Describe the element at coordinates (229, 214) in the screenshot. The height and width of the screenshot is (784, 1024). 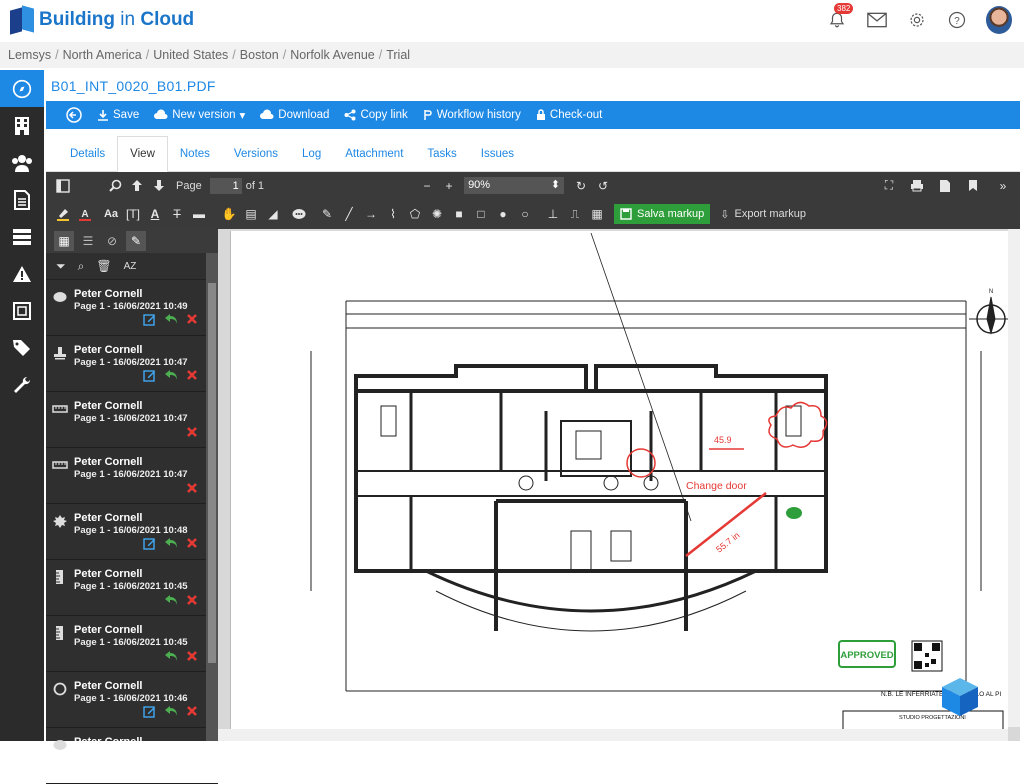
I see `pan-tool: ✋` at that location.